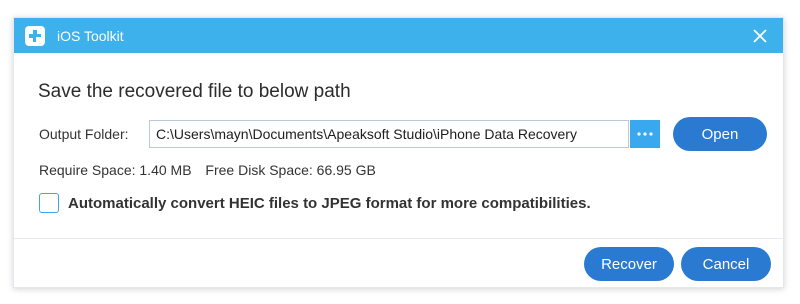 This screenshot has height=304, width=800. I want to click on require-space-text: Require Space: 1.40 MB, so click(115, 170).